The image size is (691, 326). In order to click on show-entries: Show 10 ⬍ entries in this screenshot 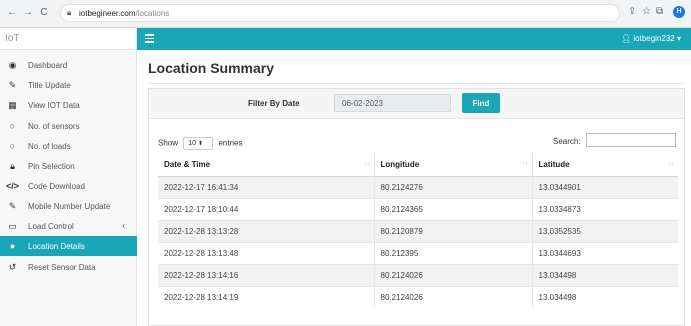, I will do `click(200, 143)`.